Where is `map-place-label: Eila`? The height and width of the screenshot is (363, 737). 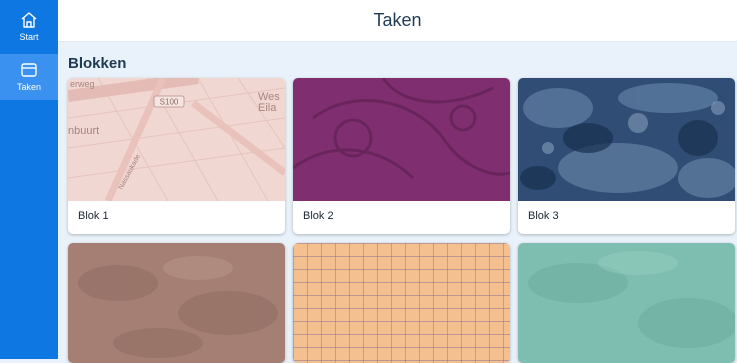
map-place-label: Eila is located at coordinates (267, 108).